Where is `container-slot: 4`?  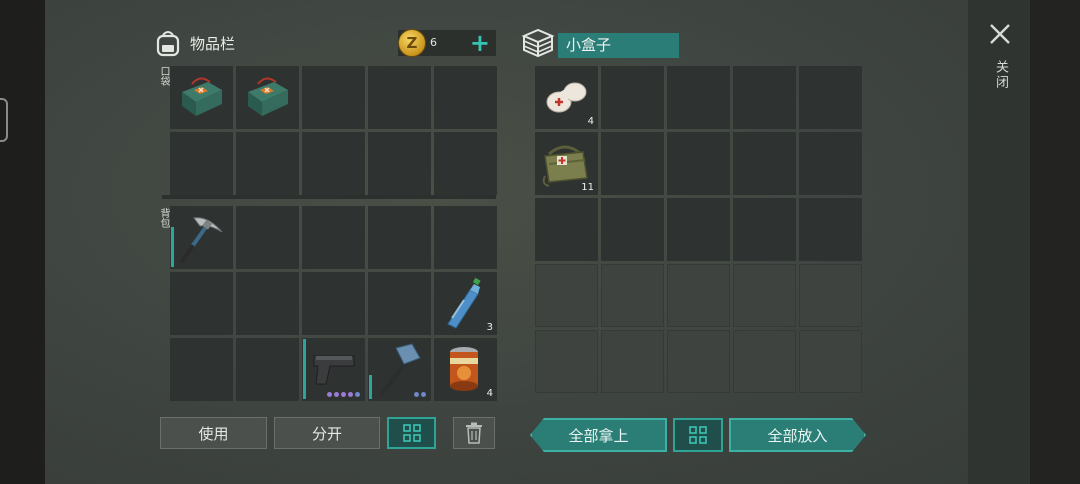
container-slot: 4 is located at coordinates (566, 97).